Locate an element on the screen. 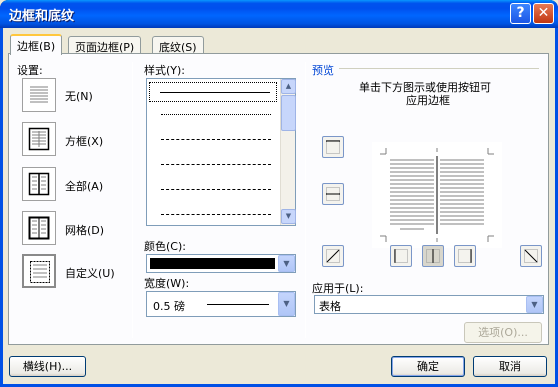 The width and height of the screenshot is (558, 387). title-bar: 边框和底纹 ? ✕ is located at coordinates (279, 14).